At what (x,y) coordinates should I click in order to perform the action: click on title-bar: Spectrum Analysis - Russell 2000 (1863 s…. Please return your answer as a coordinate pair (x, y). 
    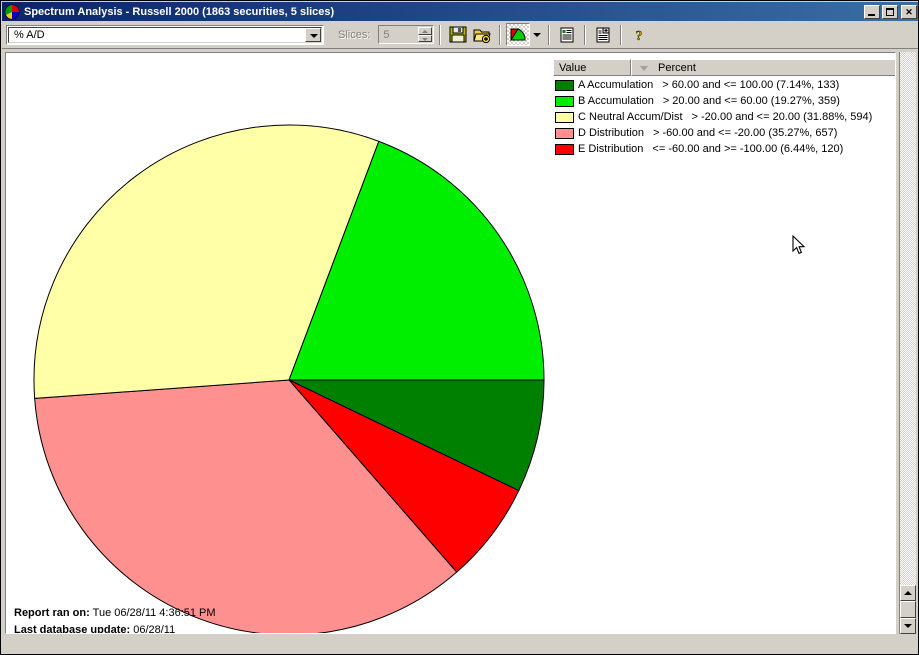
    Looking at the image, I should click on (460, 11).